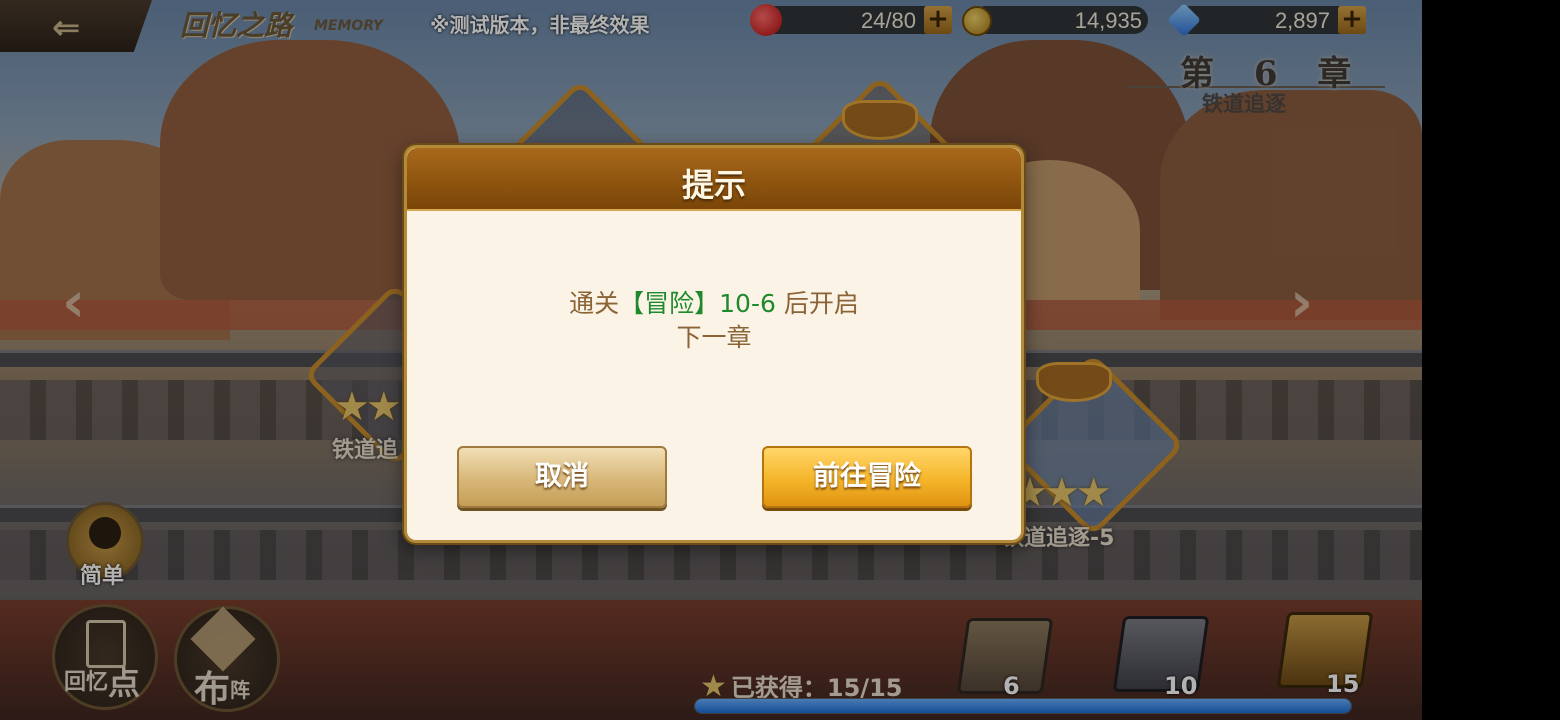  Describe the element at coordinates (714, 337) in the screenshot. I see `dialog-message-line2: 下一章` at that location.